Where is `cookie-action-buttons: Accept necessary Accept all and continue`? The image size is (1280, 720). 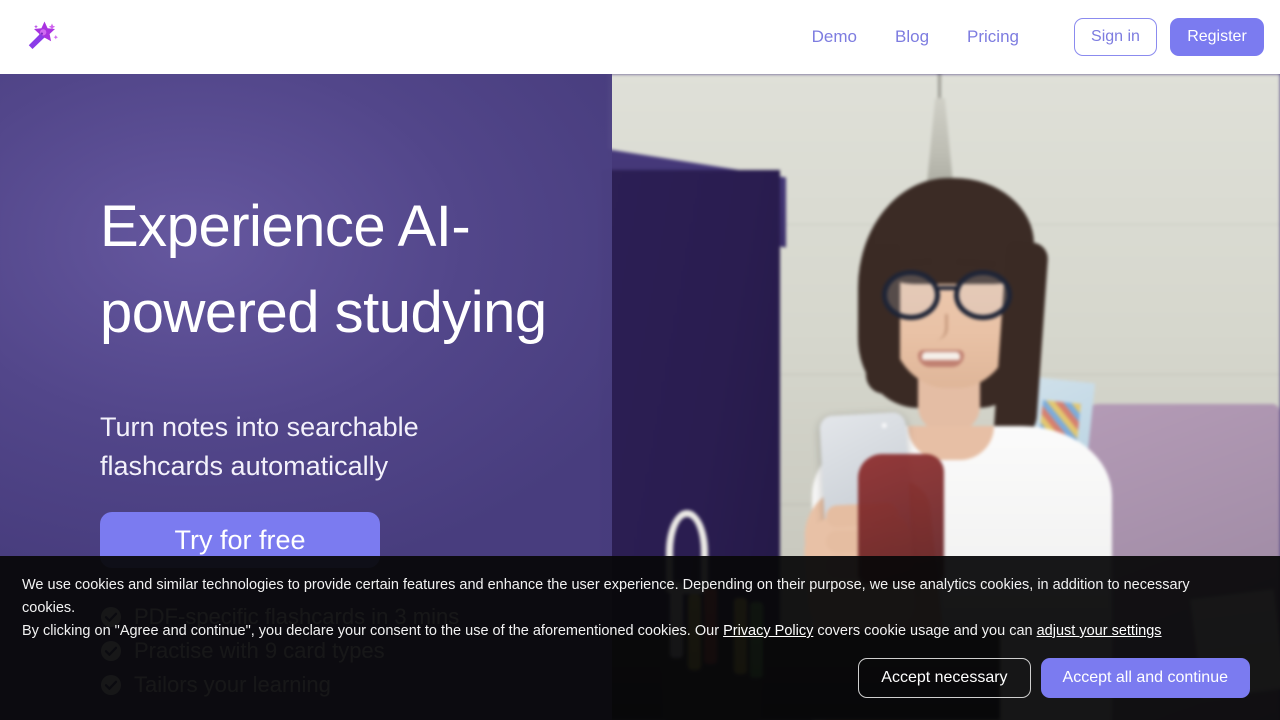
cookie-action-buttons: Accept necessary Accept all and continue is located at coordinates (1054, 678).